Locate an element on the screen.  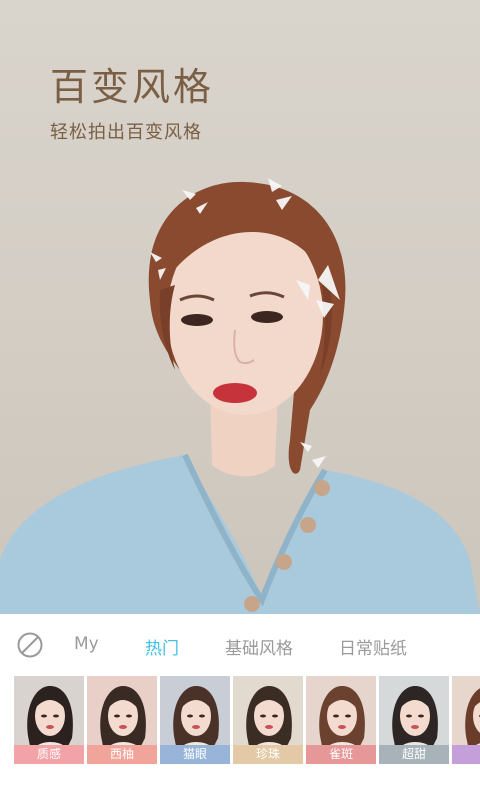
filter-label: 珍珠 is located at coordinates (268, 754).